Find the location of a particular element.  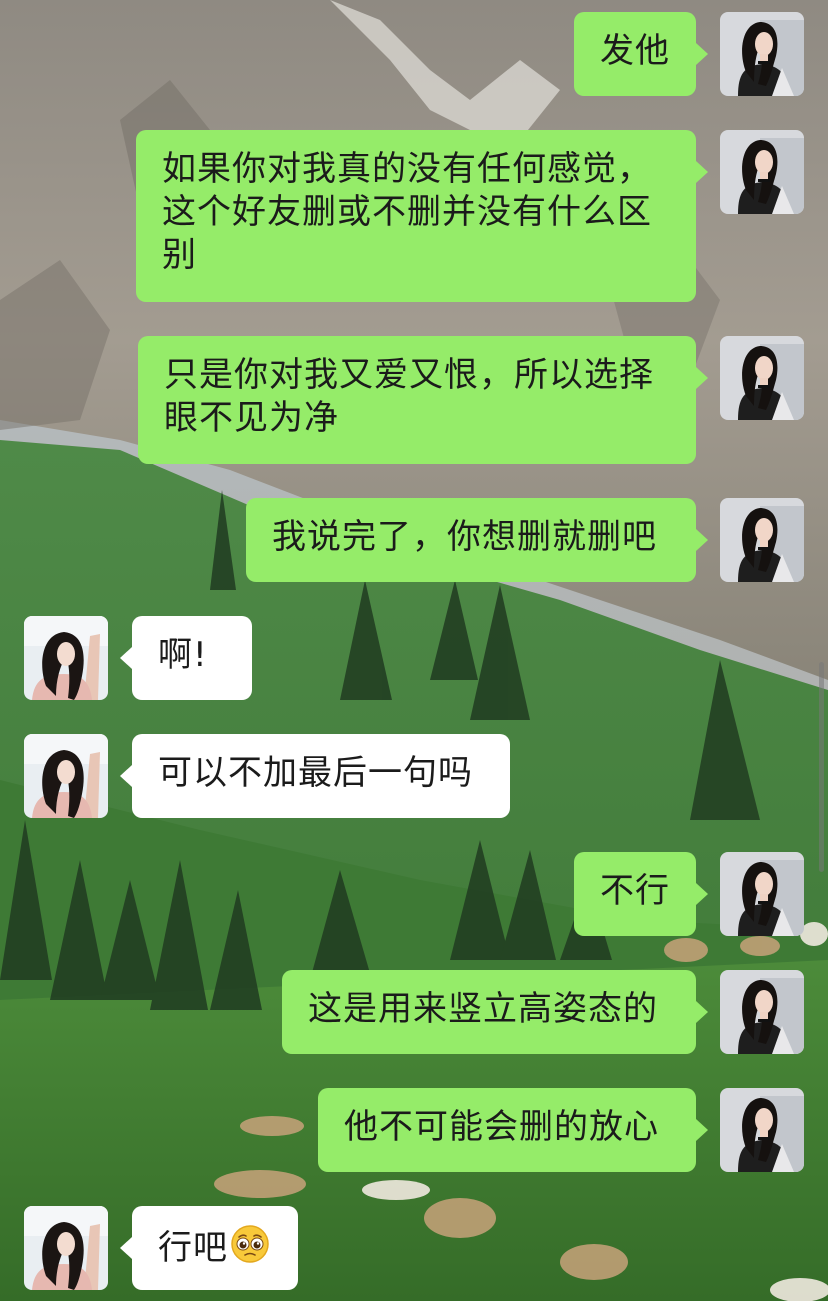

message-bubble: 他不可能会删的放心 is located at coordinates (507, 1130).